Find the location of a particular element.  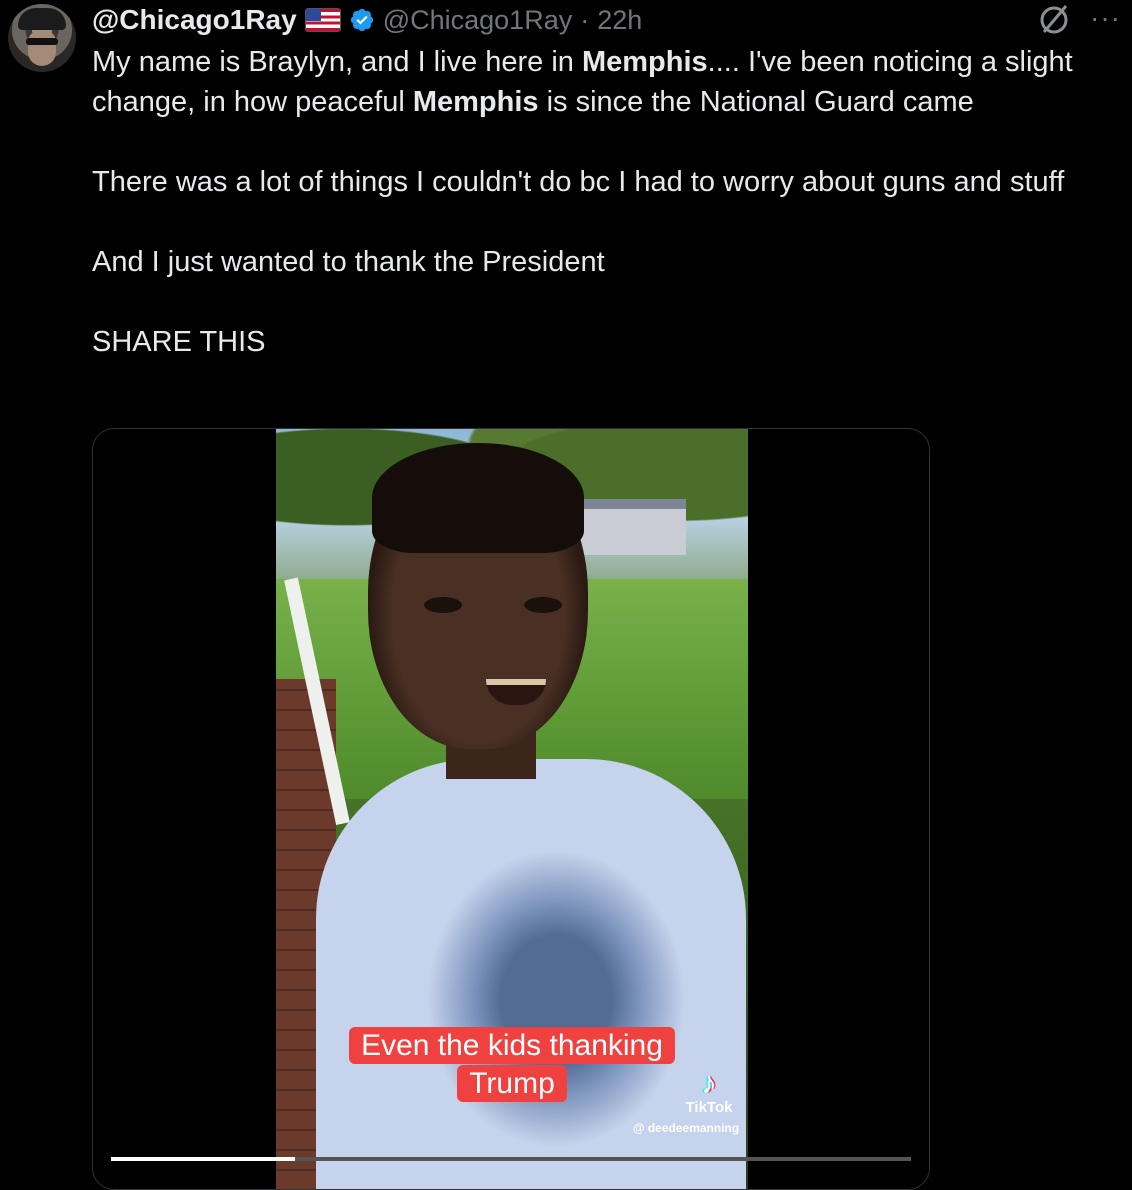

scene-house is located at coordinates (631, 527).